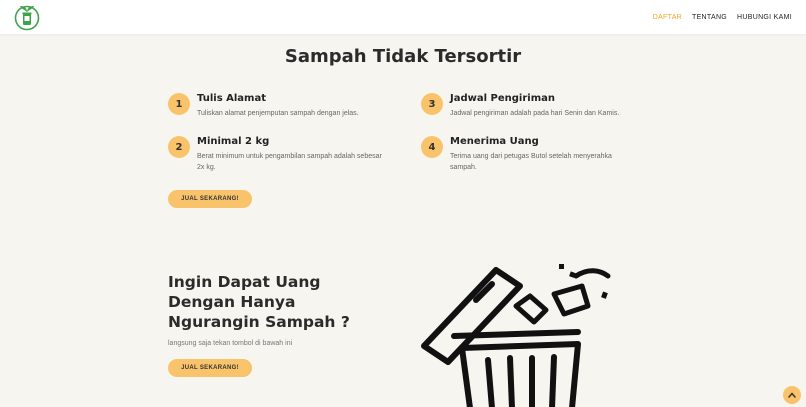 Image resolution: width=806 pixels, height=407 pixels. What do you see at coordinates (210, 368) in the screenshot?
I see `sell-now-button-promo: JUAL SEKARANG!` at bounding box center [210, 368].